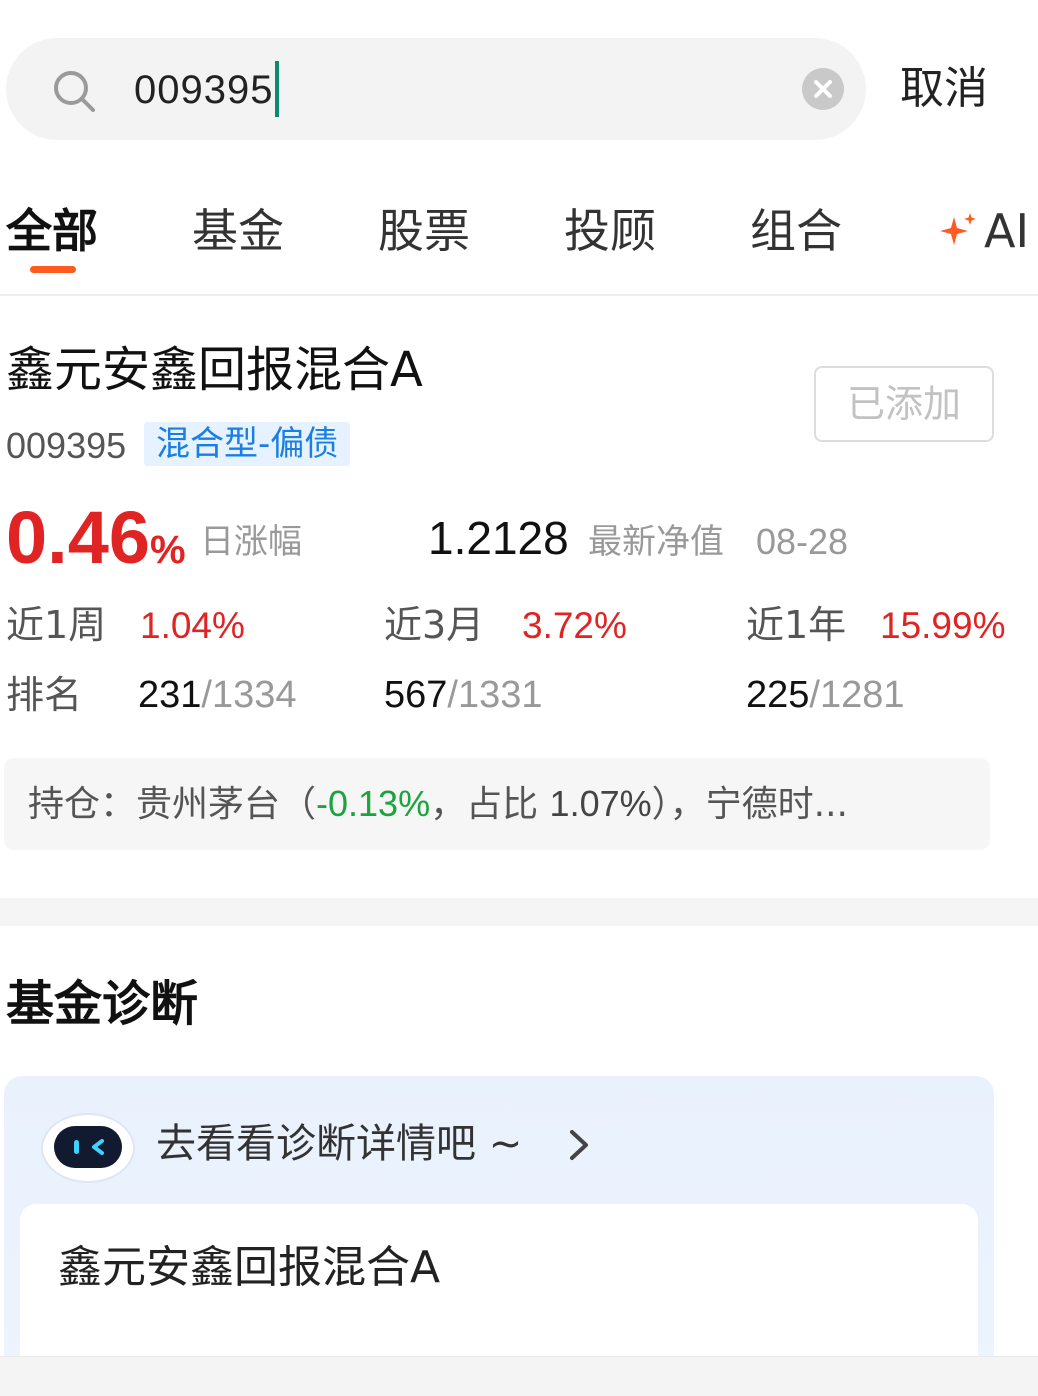  What do you see at coordinates (904, 404) in the screenshot?
I see `added-button: 已添加` at bounding box center [904, 404].